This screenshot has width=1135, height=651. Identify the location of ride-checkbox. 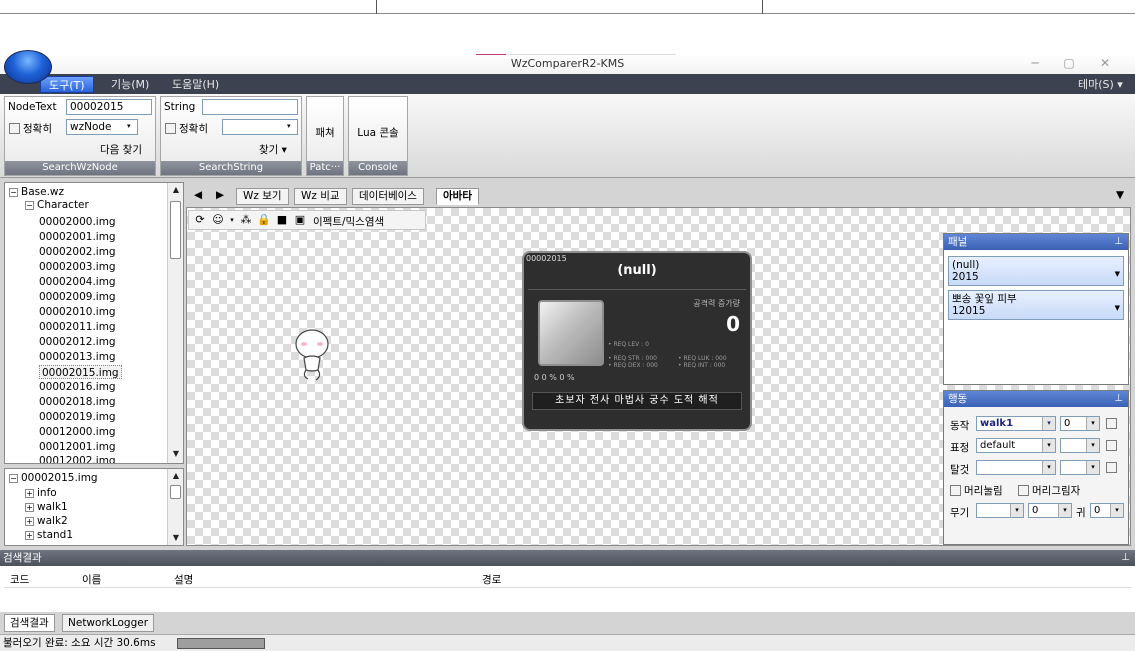
(1111, 467).